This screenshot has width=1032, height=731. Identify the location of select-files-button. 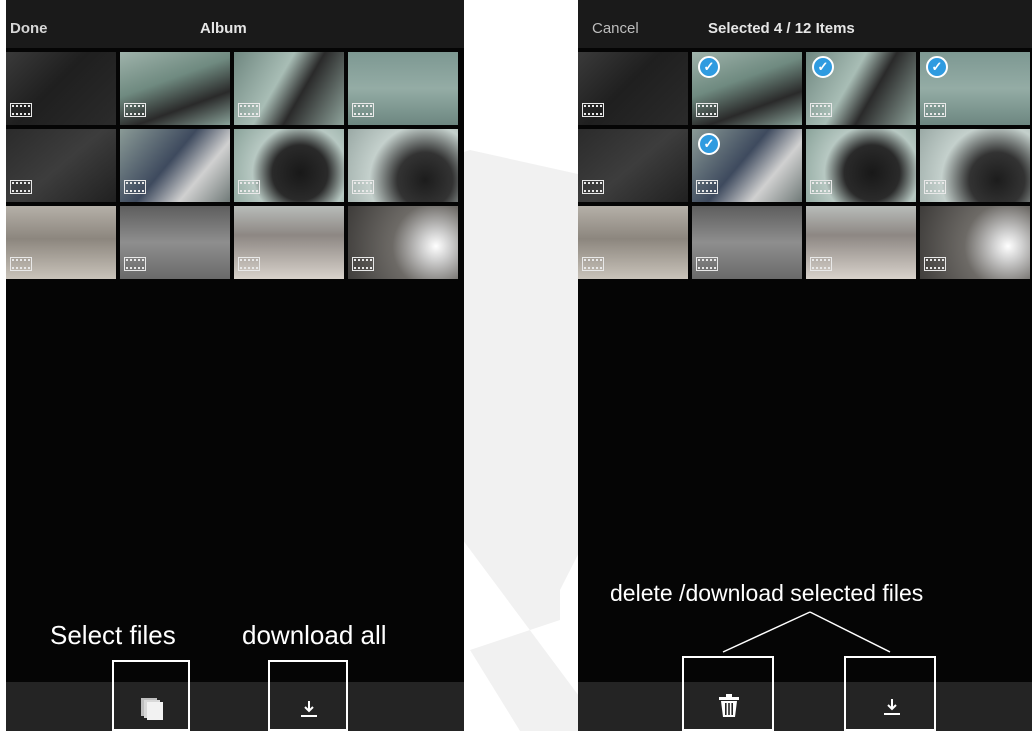
(151, 695).